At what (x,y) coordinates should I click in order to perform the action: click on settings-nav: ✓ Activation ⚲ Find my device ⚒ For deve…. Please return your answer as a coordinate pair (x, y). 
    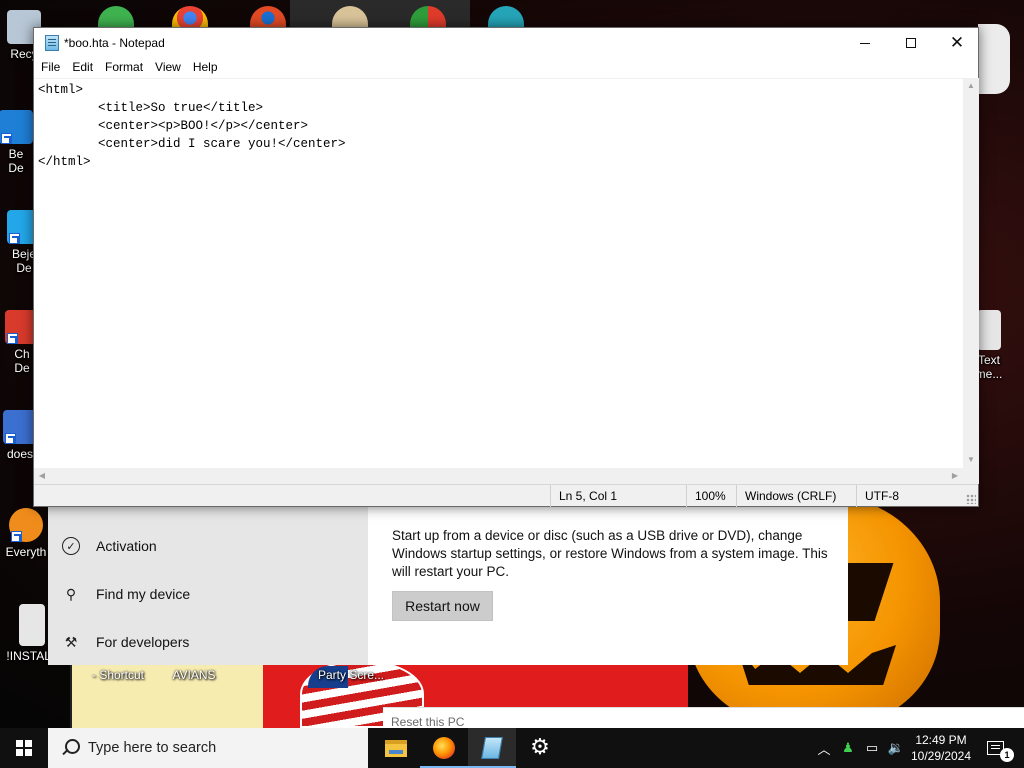
    Looking at the image, I should click on (208, 585).